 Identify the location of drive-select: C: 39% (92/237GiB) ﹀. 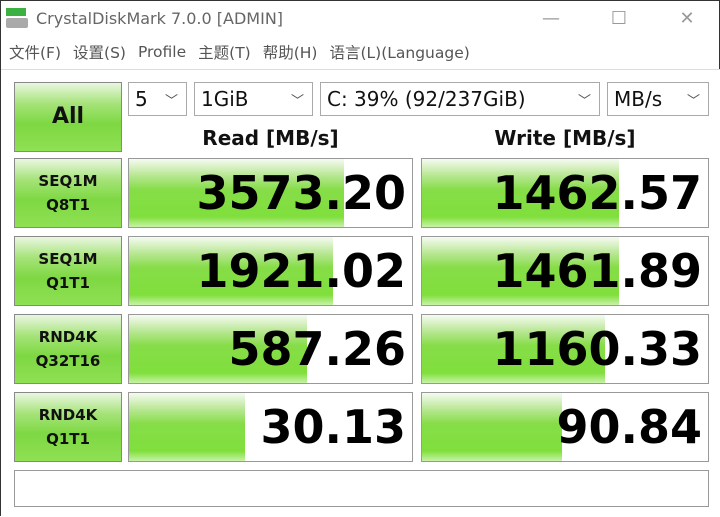
(460, 99).